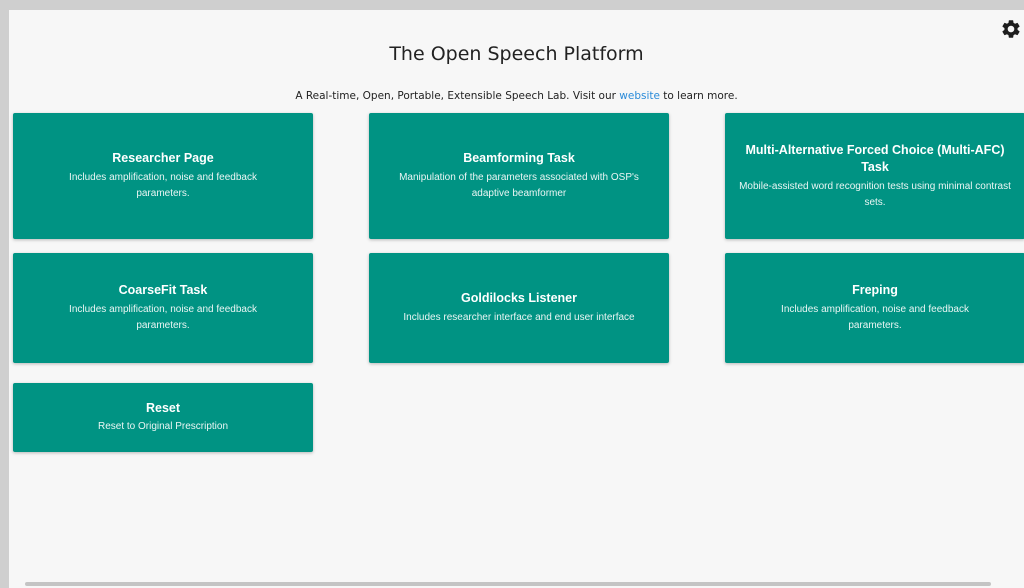  Describe the element at coordinates (163, 158) in the screenshot. I see `card-title: Researcher Page` at that location.